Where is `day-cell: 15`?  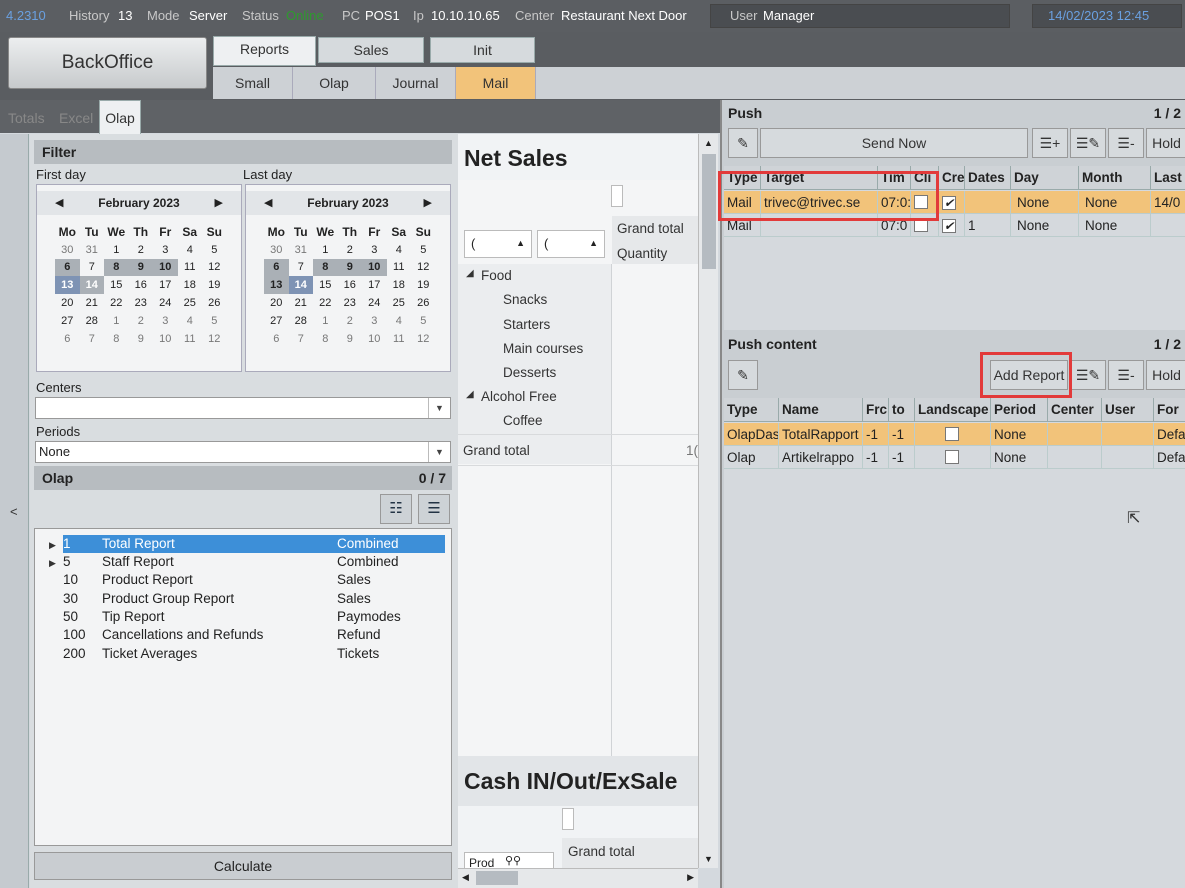 day-cell: 15 is located at coordinates (116, 285).